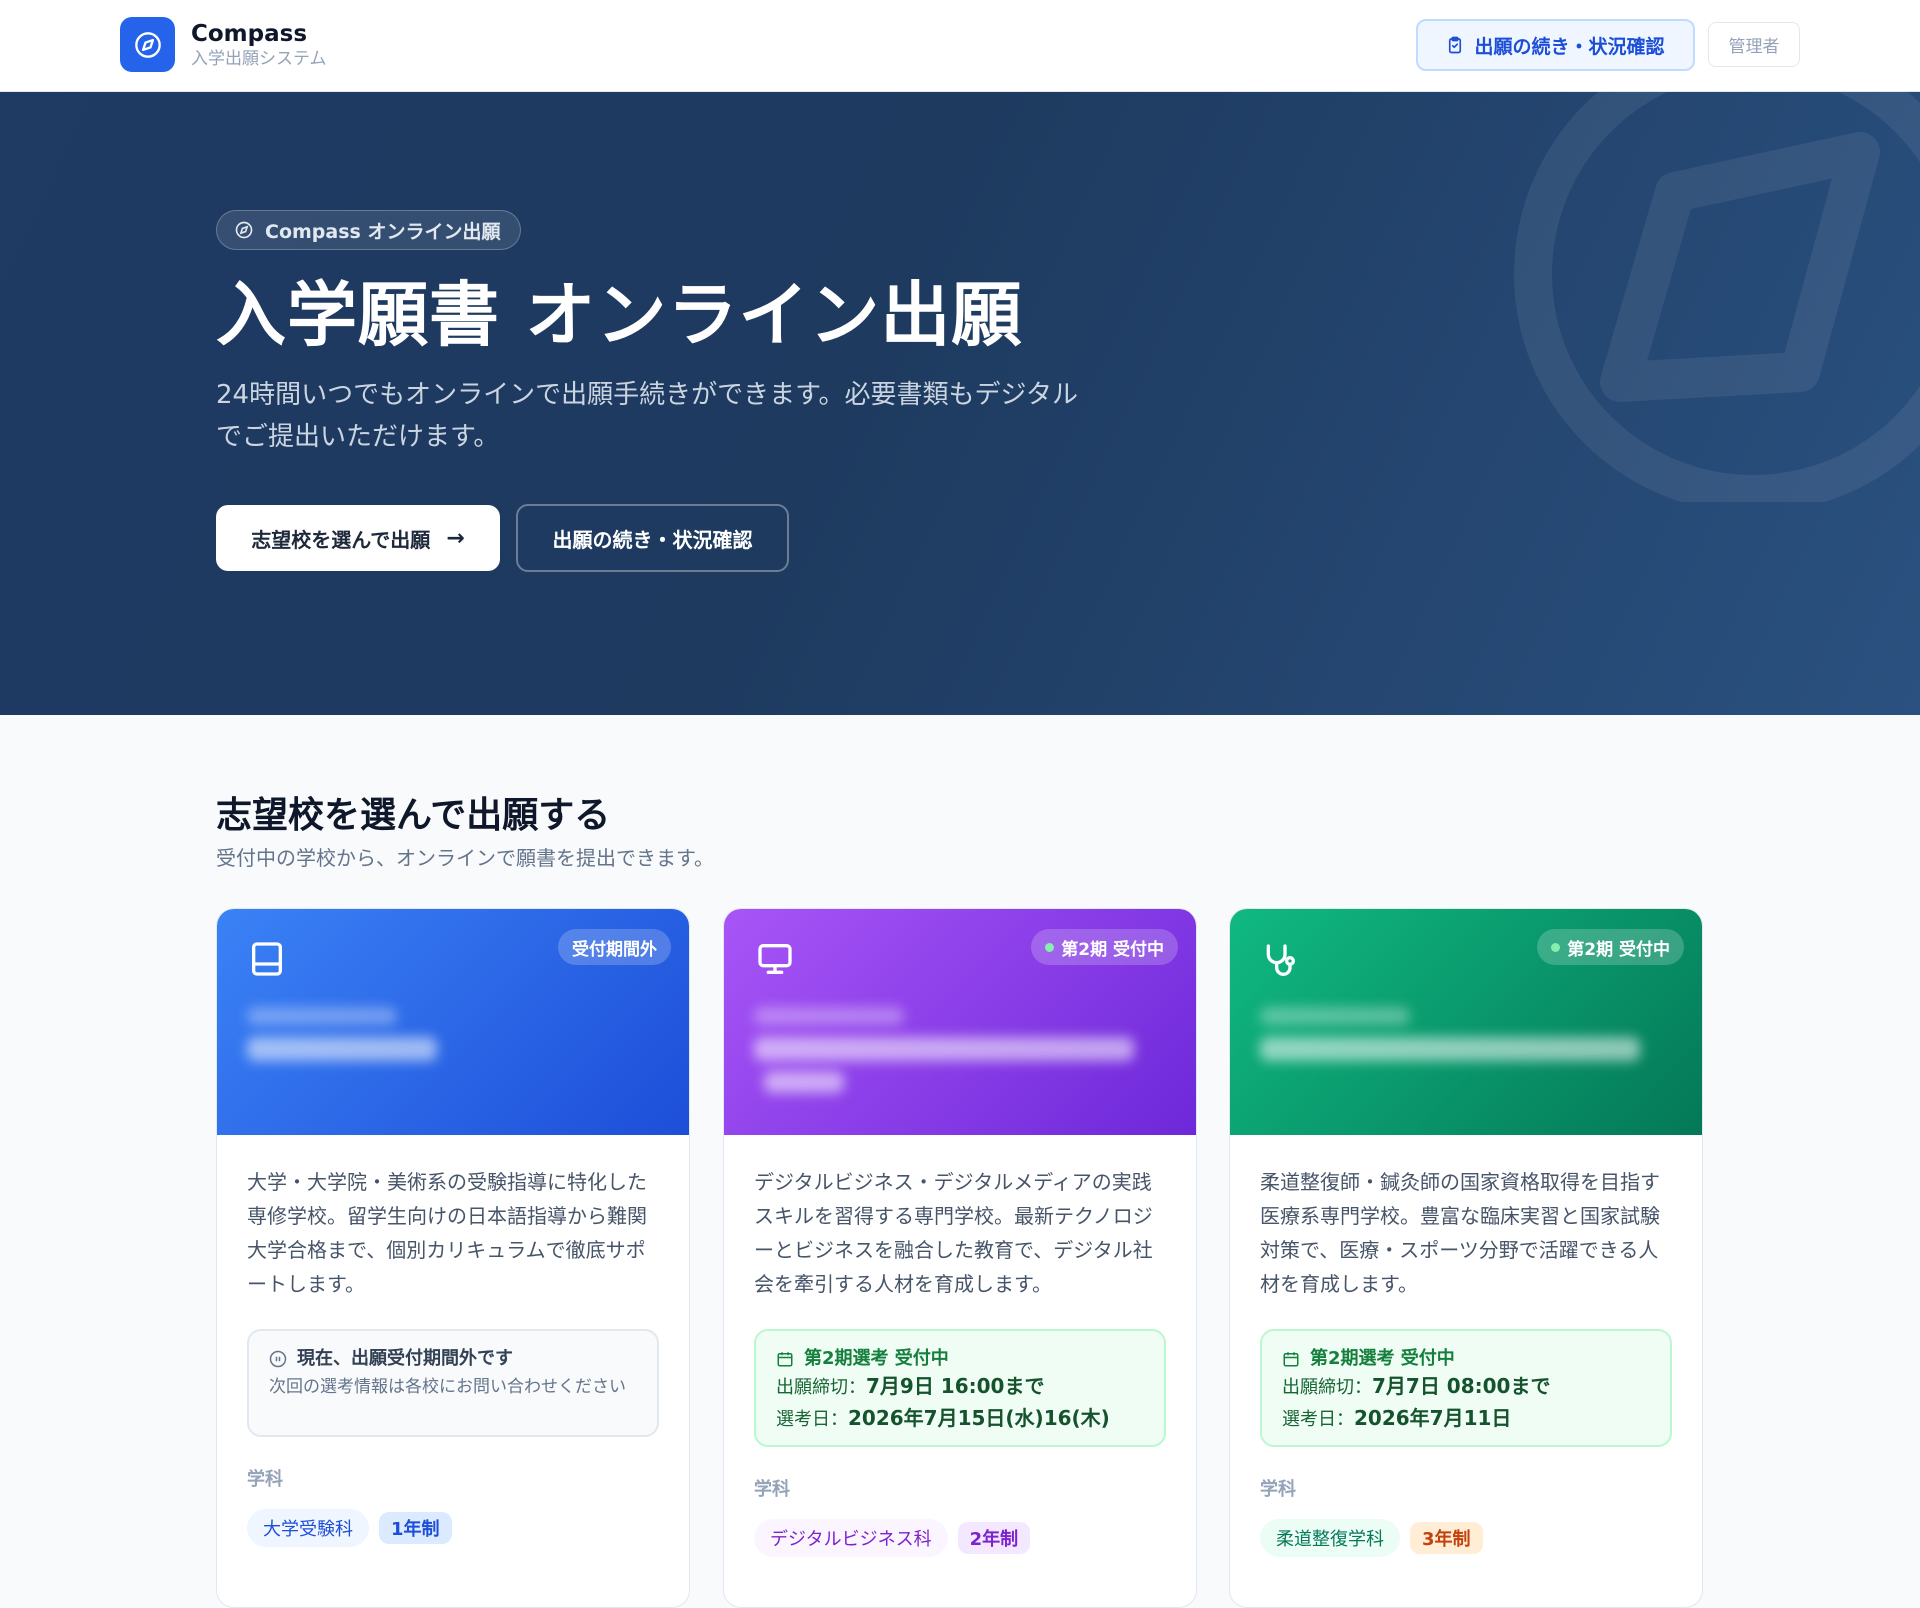  Describe the element at coordinates (1433, 1418) in the screenshot. I see `exam-date-value: 2026年7月11日` at that location.